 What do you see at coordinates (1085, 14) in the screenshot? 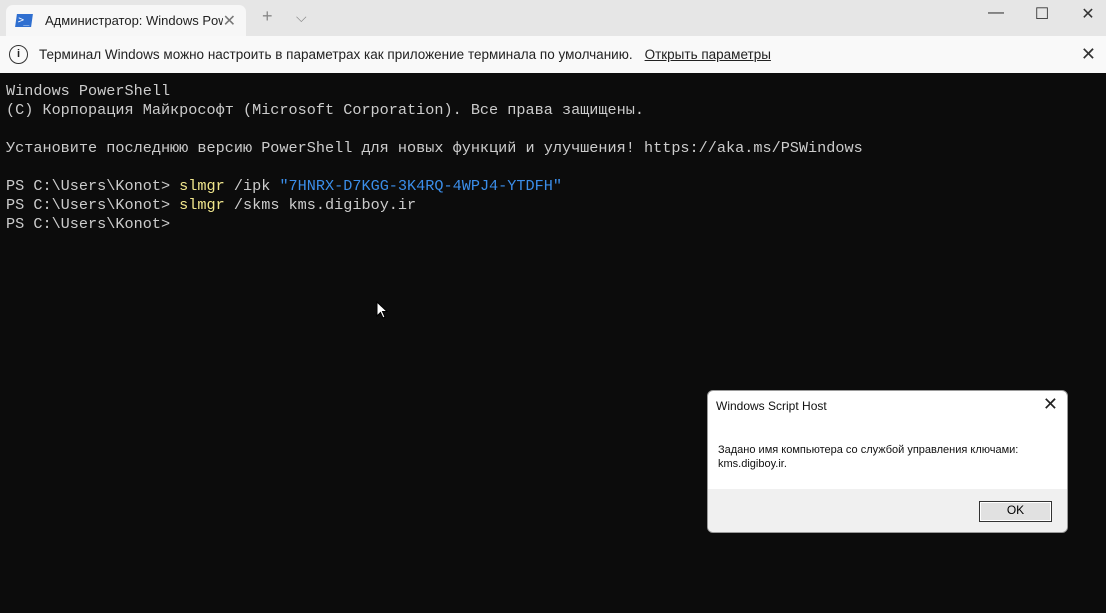
I see `close-window-button: ✕` at bounding box center [1085, 14].